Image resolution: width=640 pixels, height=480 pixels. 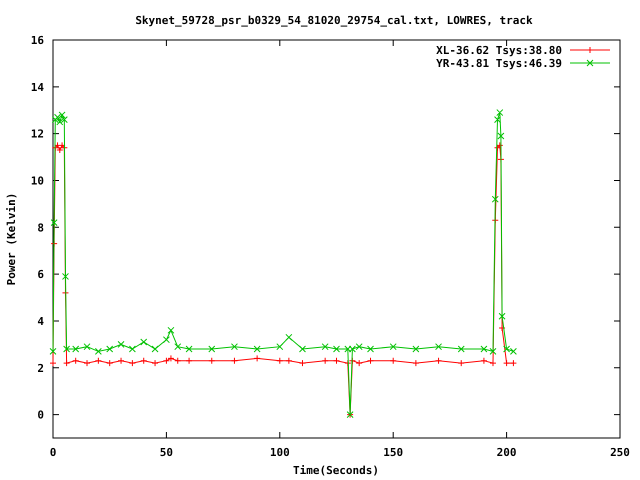 What do you see at coordinates (393, 452) in the screenshot?
I see `x-tick-label: 150` at bounding box center [393, 452].